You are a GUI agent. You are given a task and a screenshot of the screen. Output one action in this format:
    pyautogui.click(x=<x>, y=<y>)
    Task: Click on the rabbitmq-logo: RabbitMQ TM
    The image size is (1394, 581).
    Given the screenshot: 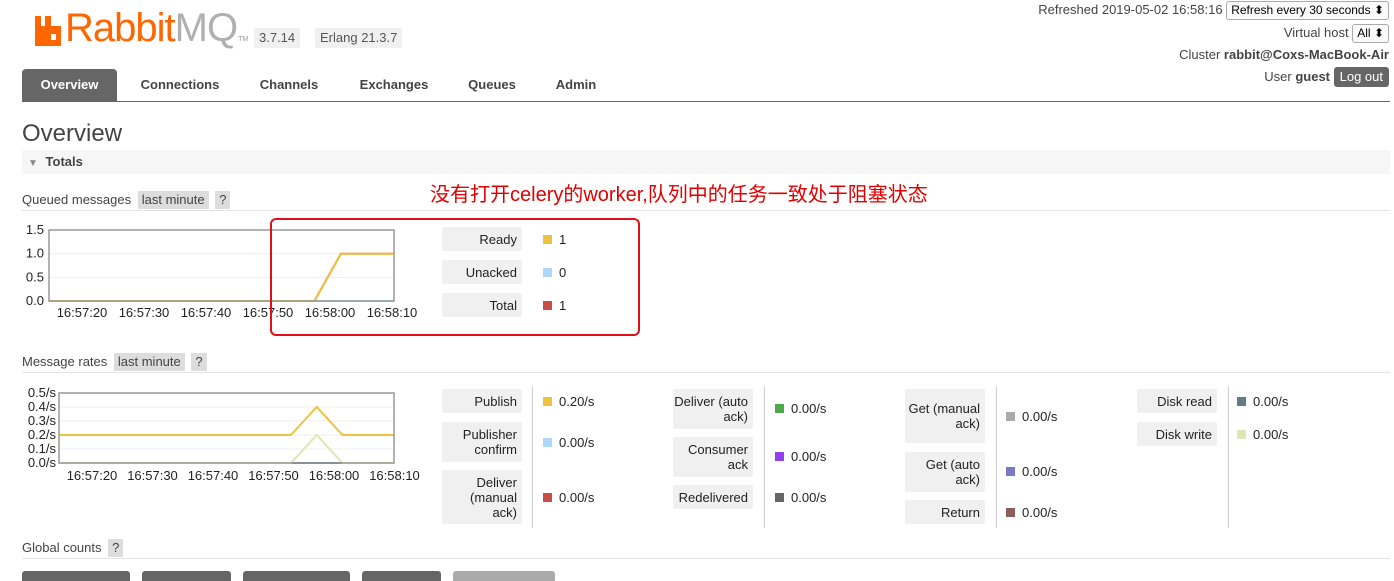 What is the action you would take?
    pyautogui.click(x=141, y=28)
    